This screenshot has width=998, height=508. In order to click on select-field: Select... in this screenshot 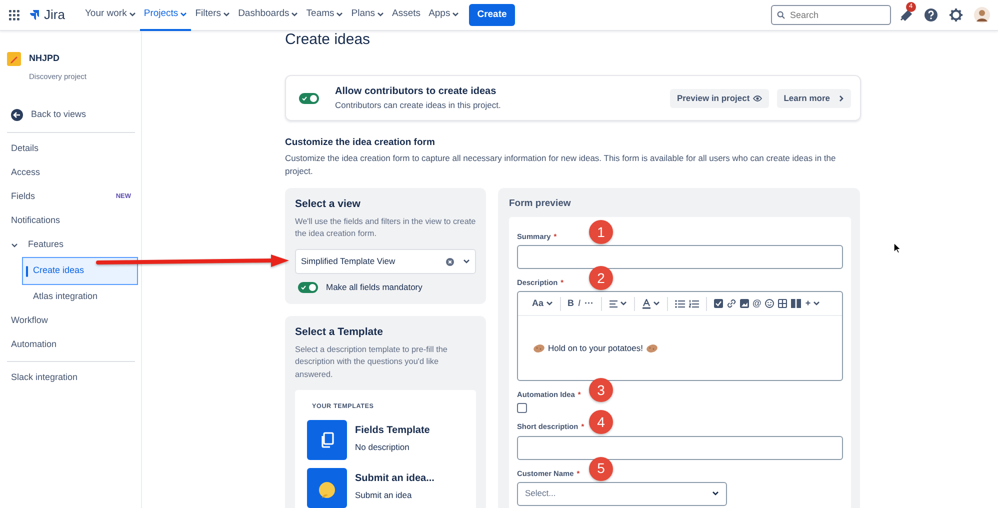, I will do `click(622, 494)`.